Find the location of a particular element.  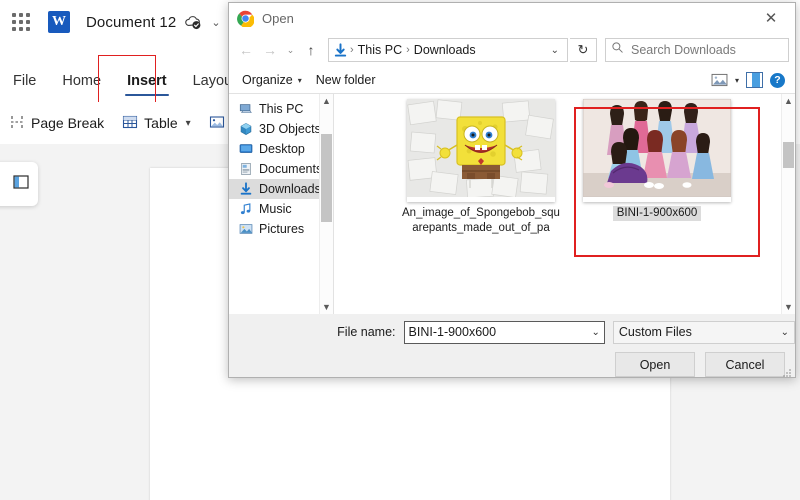

sidebar-item-3d-objects: 3D Objects is located at coordinates (281, 129).